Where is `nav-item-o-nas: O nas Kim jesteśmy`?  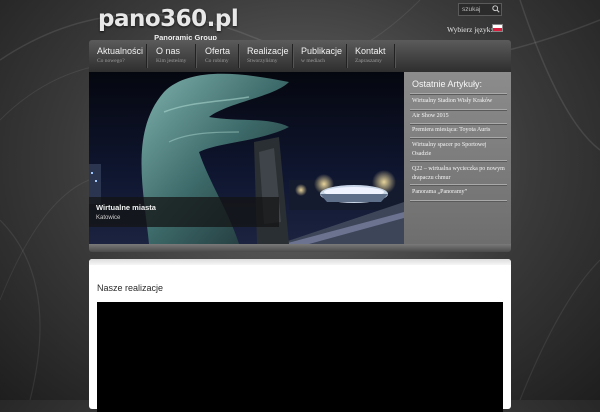
nav-item-o-nas: O nas Kim jesteśmy is located at coordinates (171, 55).